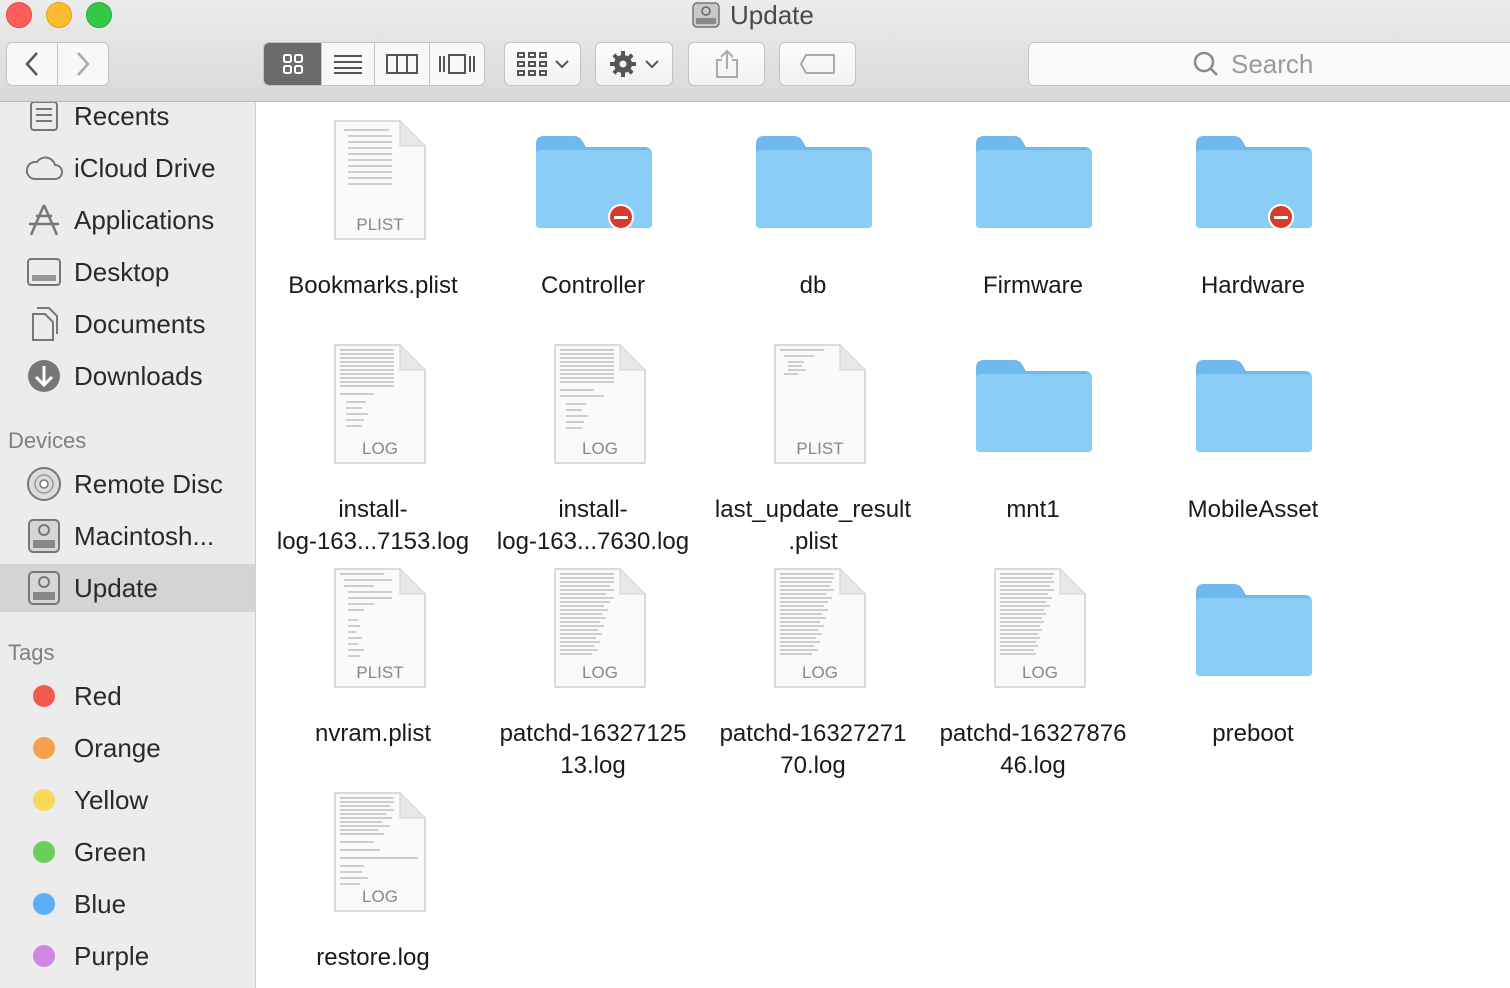  Describe the element at coordinates (813, 749) in the screenshot. I see `file-name: patchd-16327271 70.log` at that location.